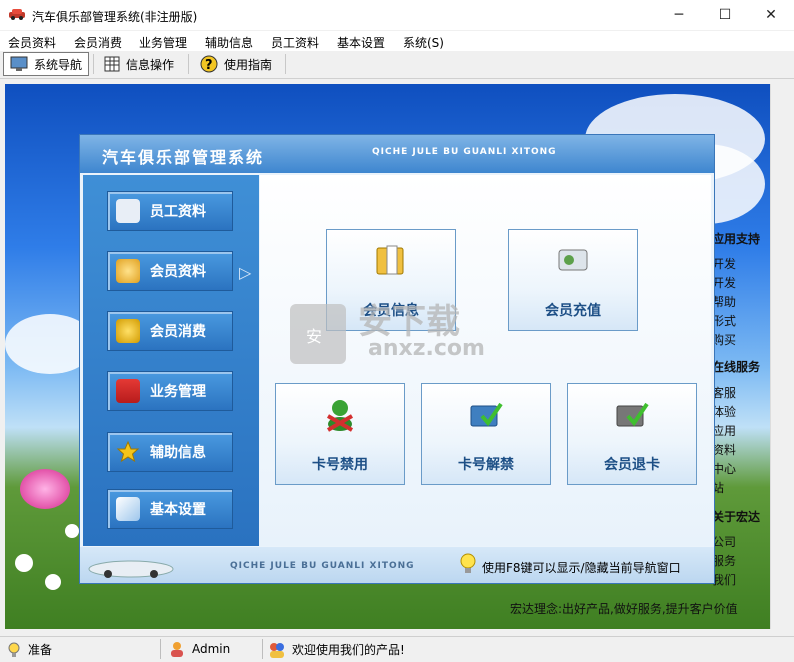  Describe the element at coordinates (112, 64) in the screenshot. I see `grid-icon` at that location.